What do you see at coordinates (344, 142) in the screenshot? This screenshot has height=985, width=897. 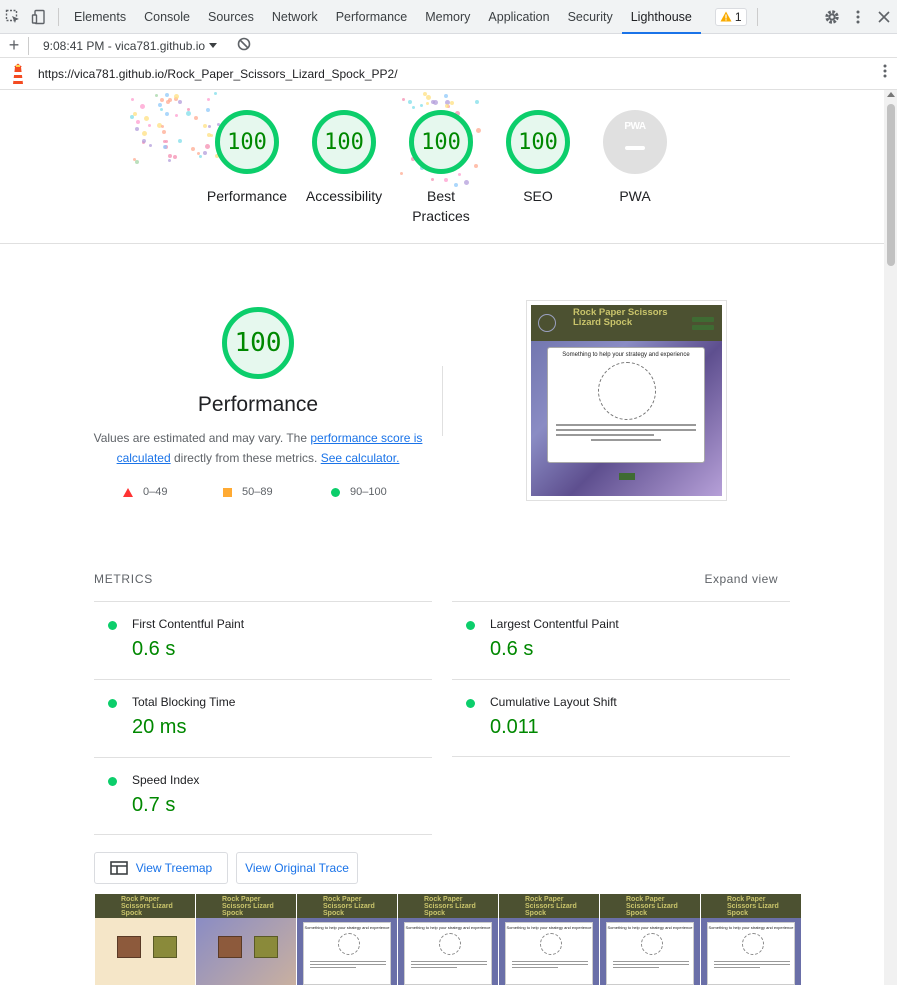 I see `accessibility-score-gauge: 100` at bounding box center [344, 142].